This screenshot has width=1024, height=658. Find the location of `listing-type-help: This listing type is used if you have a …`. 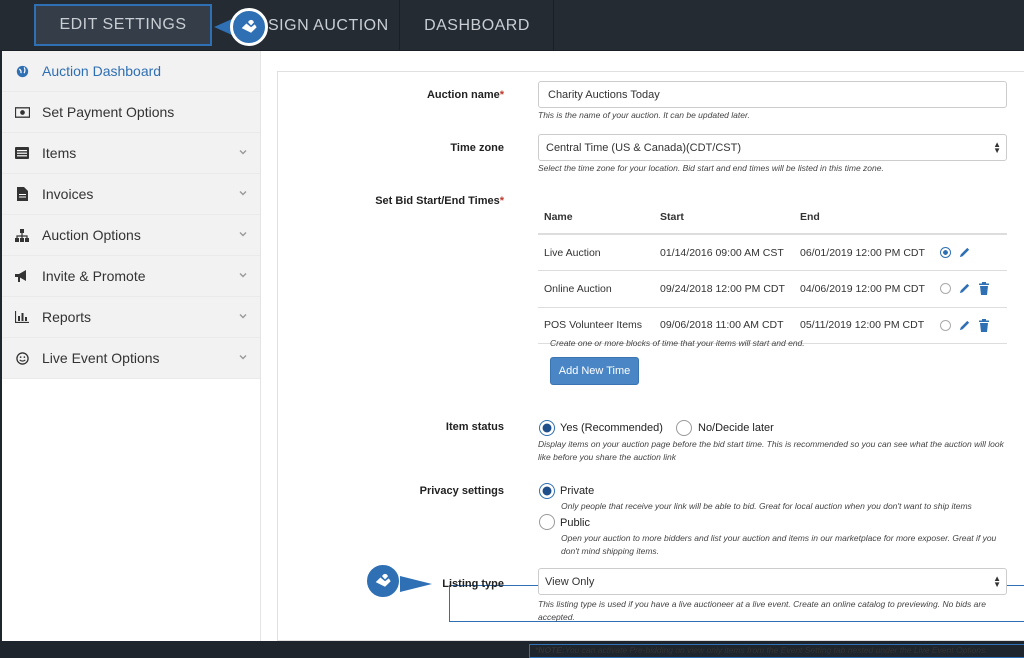

listing-type-help: This listing type is used if you have a … is located at coordinates (762, 610).